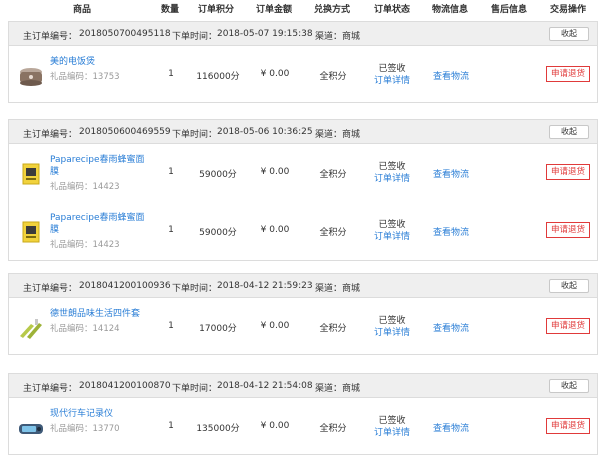 The image size is (600, 457). Describe the element at coordinates (265, 386) in the screenshot. I see `order-time: 2018-04-12 21:54:08` at that location.